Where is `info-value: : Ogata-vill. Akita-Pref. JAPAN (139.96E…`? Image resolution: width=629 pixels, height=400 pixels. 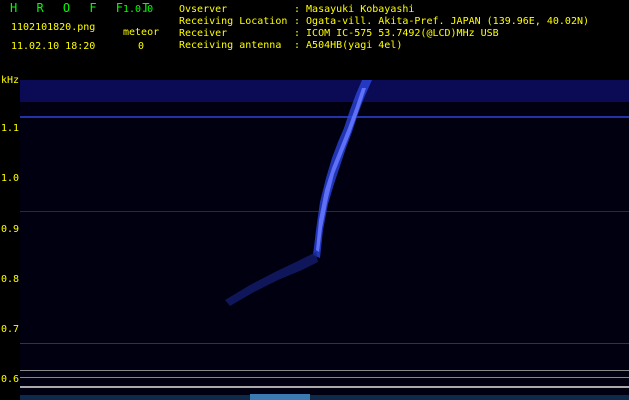 info-value: : Ogata-vill. Akita-Pref. JAPAN (139.96E… is located at coordinates (442, 21).